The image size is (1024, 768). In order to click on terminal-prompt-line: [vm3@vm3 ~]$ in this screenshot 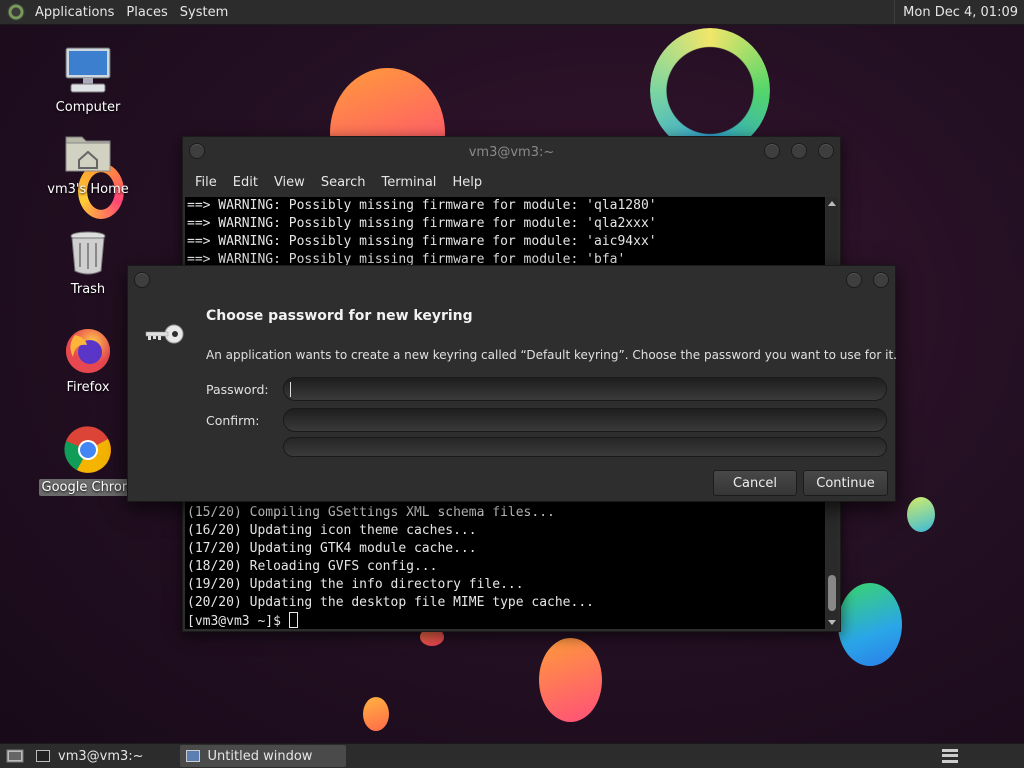, I will do `click(389, 620)`.